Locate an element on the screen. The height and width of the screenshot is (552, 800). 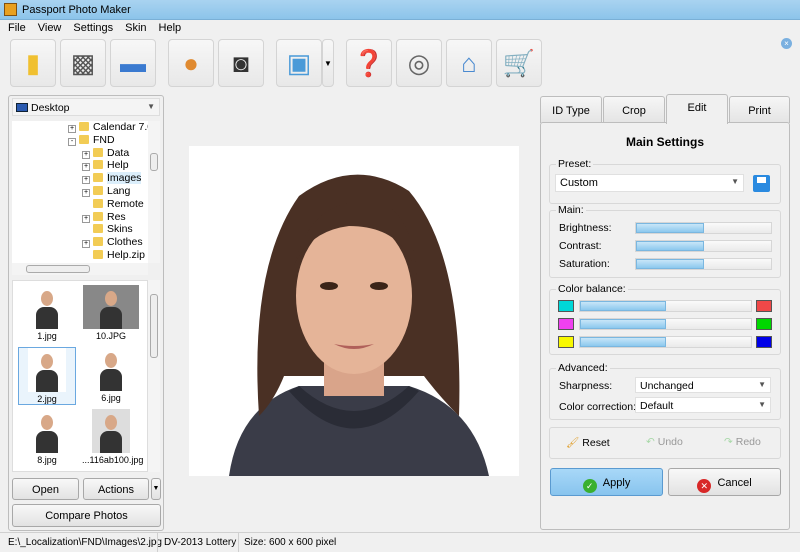
open-photo-button: Open is located at coordinates (45, 489).